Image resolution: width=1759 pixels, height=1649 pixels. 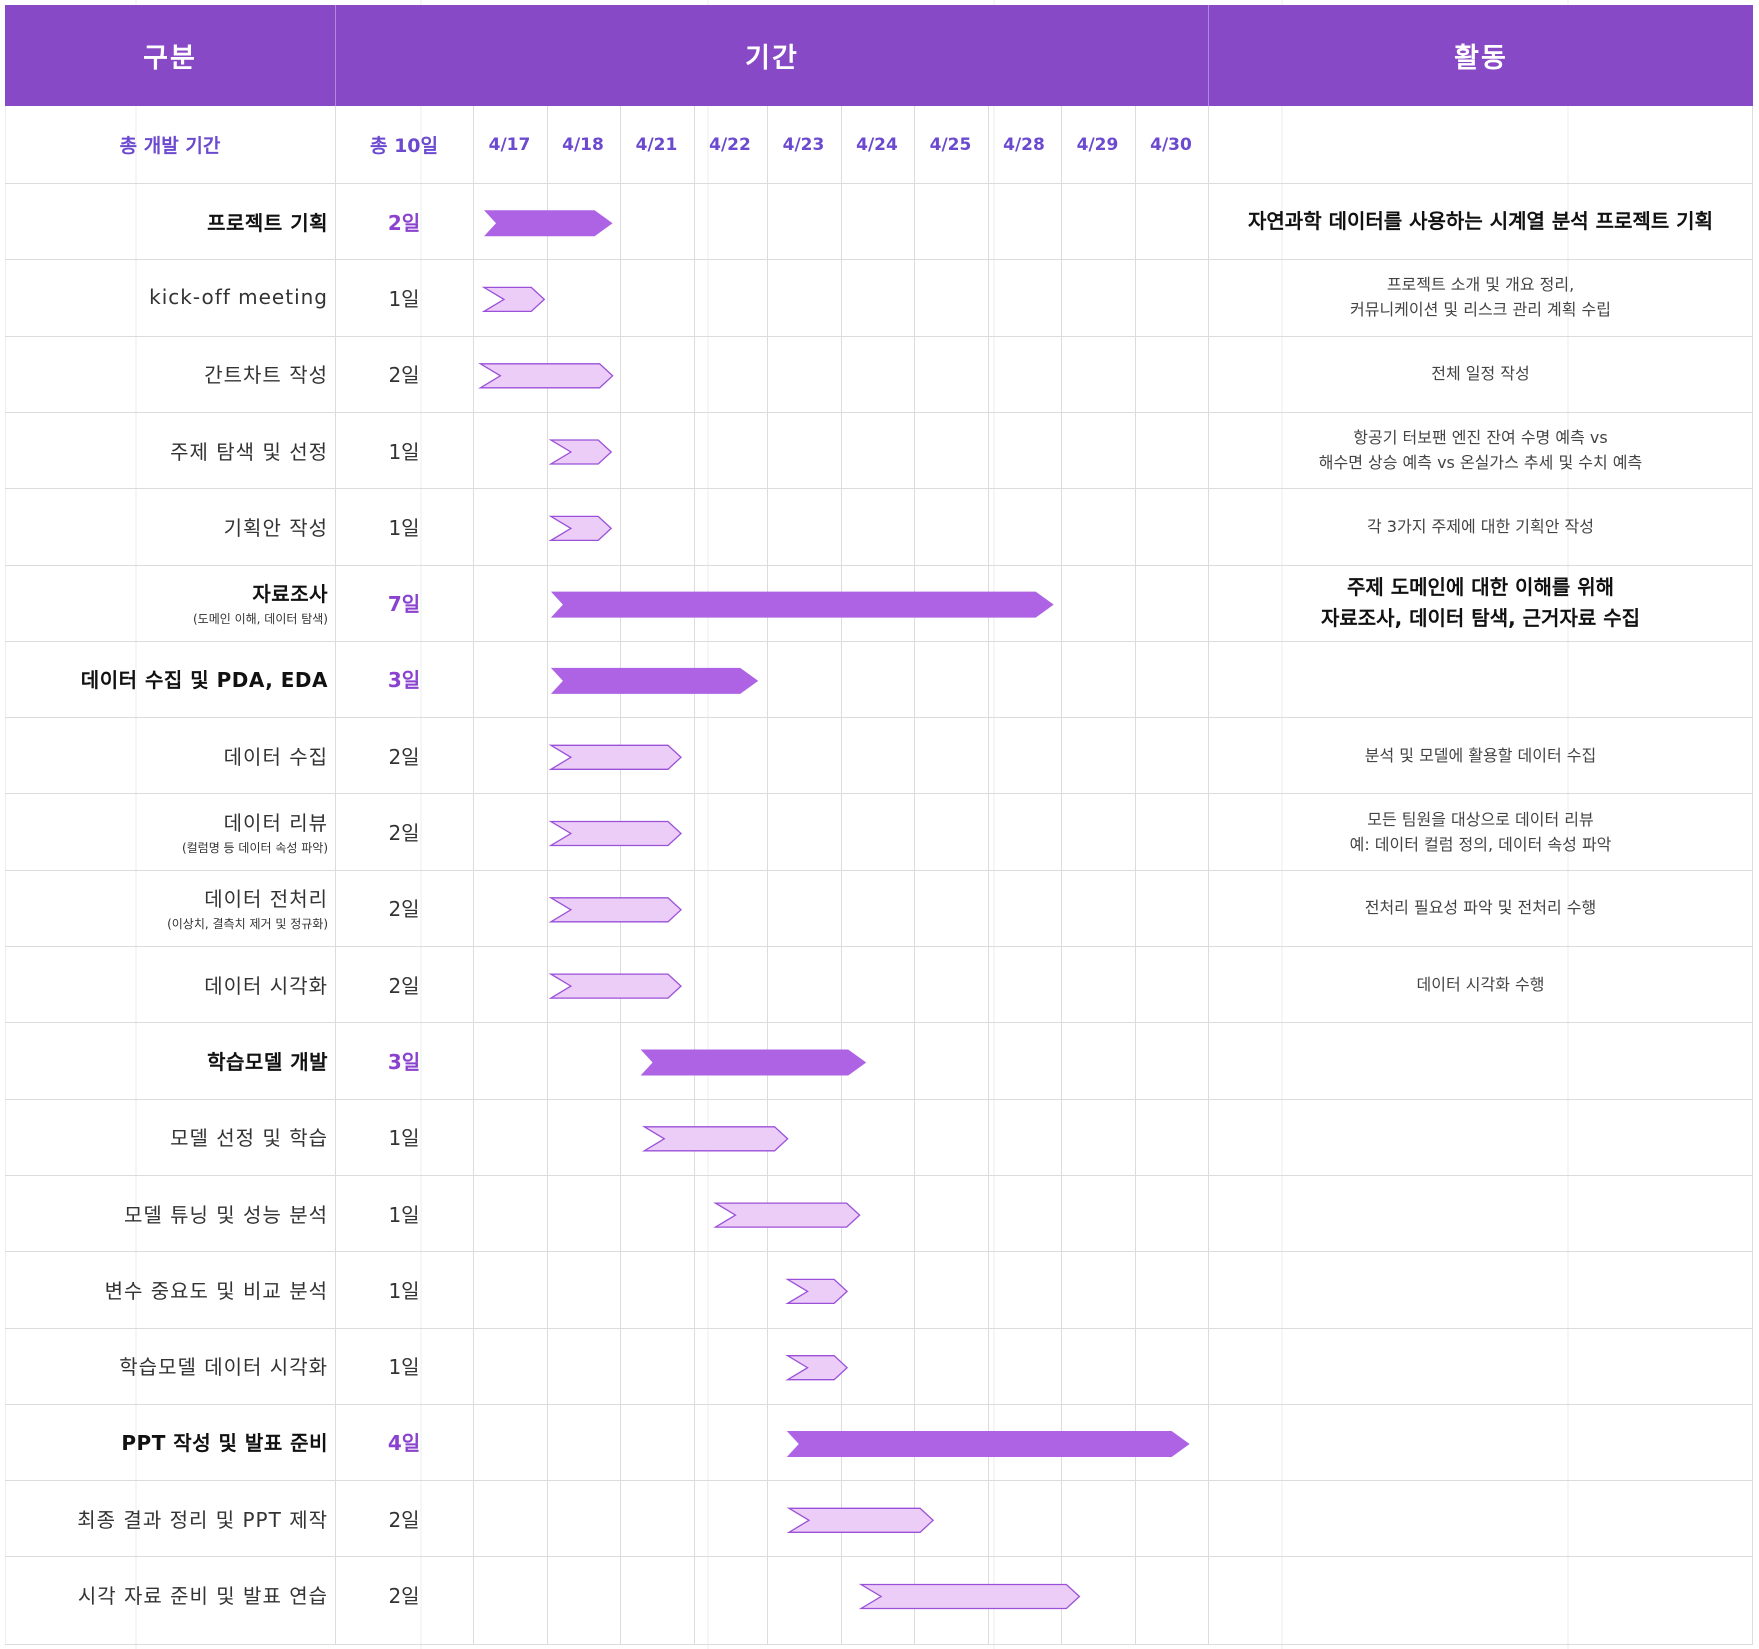 What do you see at coordinates (170, 679) in the screenshot?
I see `task-name-cell: 데이터 수집 및 PDA, EDA` at bounding box center [170, 679].